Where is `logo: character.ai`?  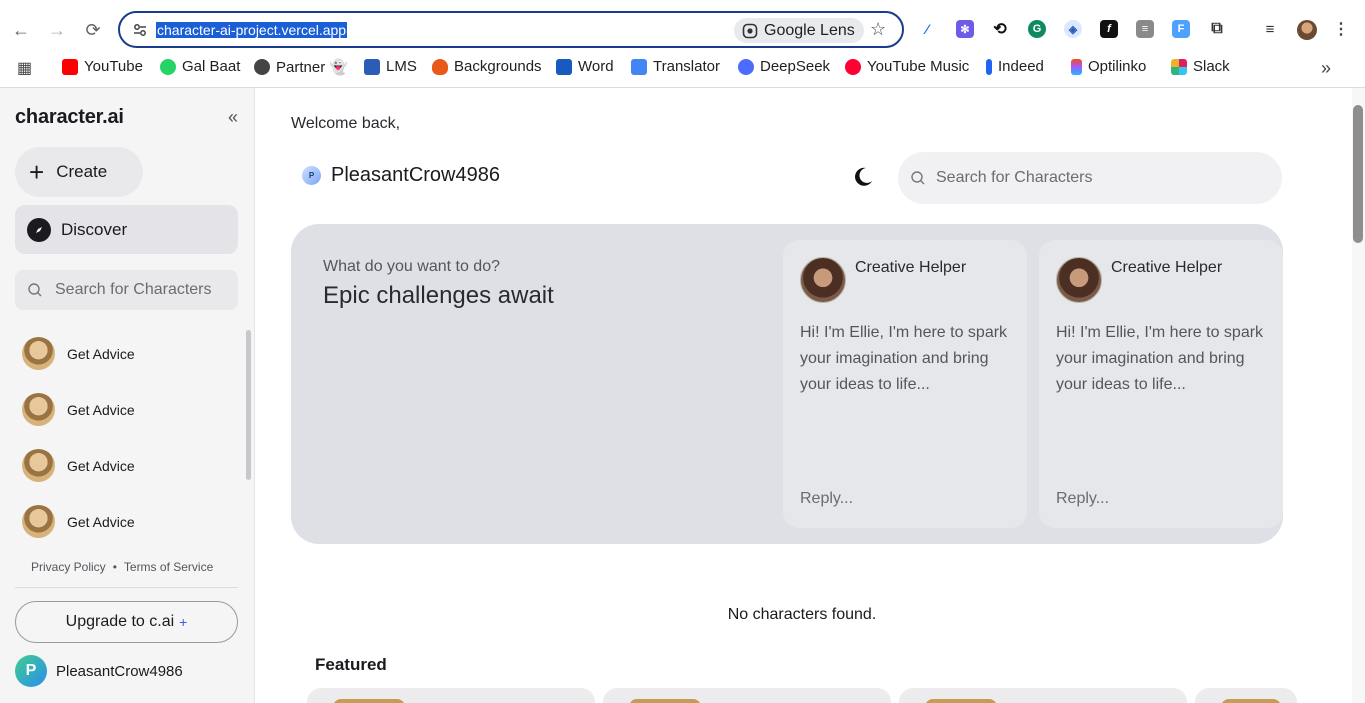
logo: character.ai is located at coordinates (69, 117).